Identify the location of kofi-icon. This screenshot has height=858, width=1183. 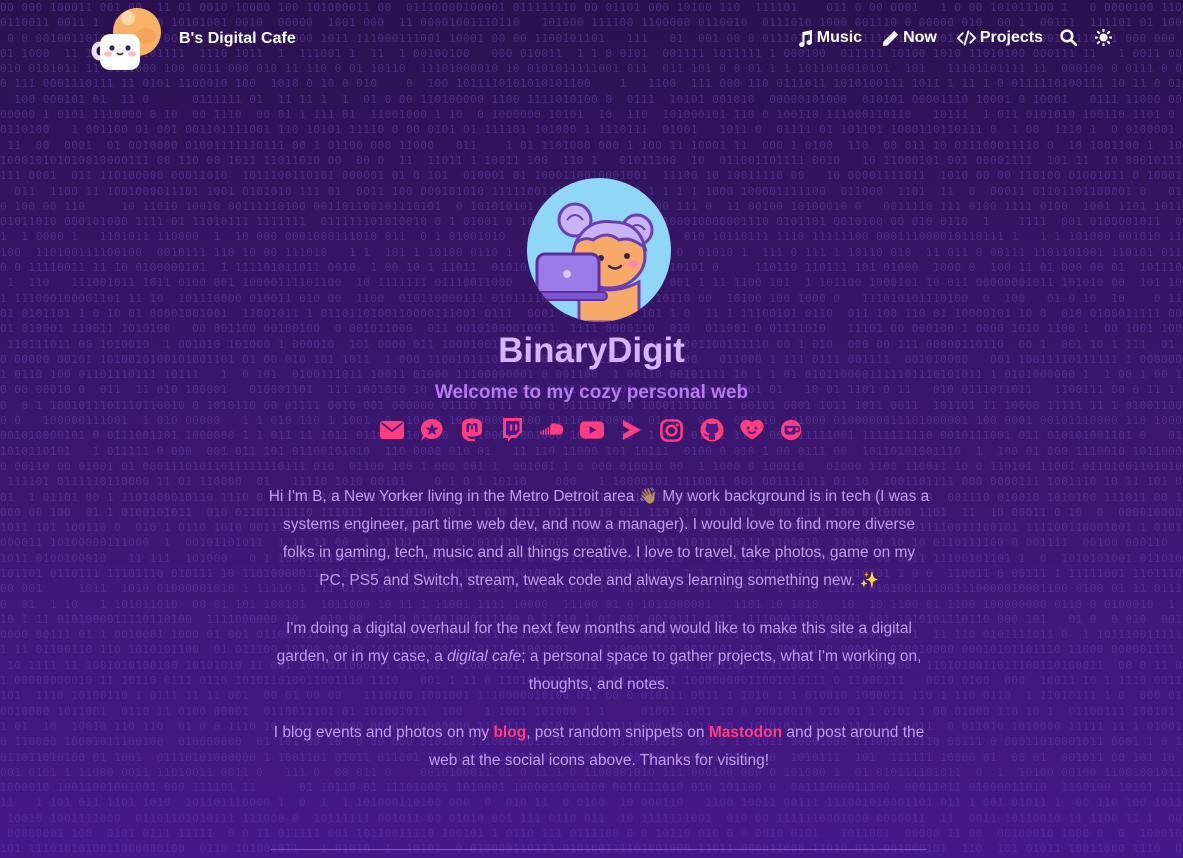
(790, 430).